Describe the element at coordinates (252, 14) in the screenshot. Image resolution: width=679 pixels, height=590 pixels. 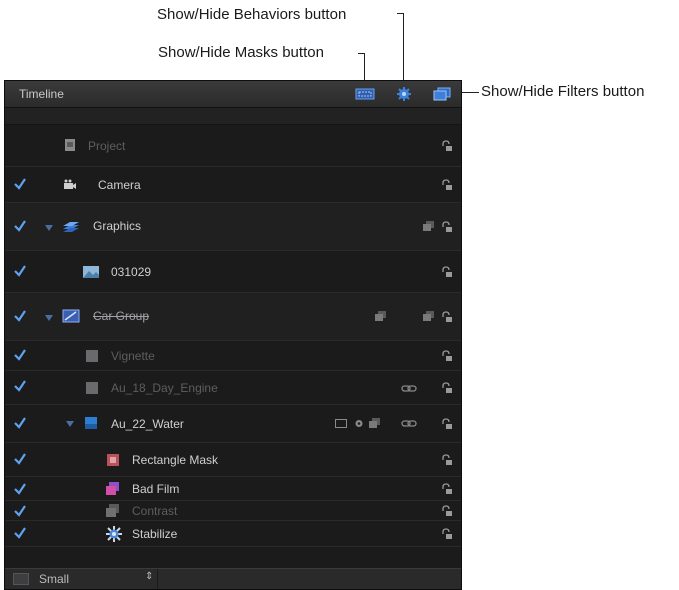
I see `callout-behaviors: Show/Hide Behaviors button` at that location.